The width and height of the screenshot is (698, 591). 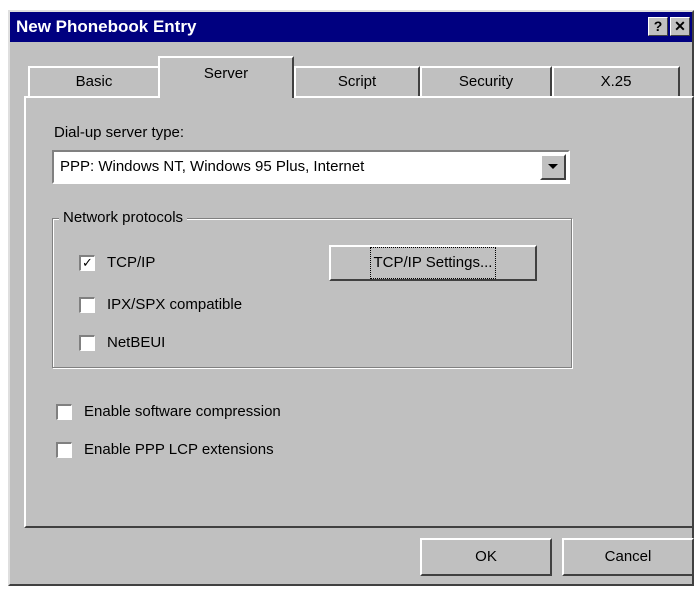 What do you see at coordinates (616, 81) in the screenshot?
I see `tab-x25: X.25` at bounding box center [616, 81].